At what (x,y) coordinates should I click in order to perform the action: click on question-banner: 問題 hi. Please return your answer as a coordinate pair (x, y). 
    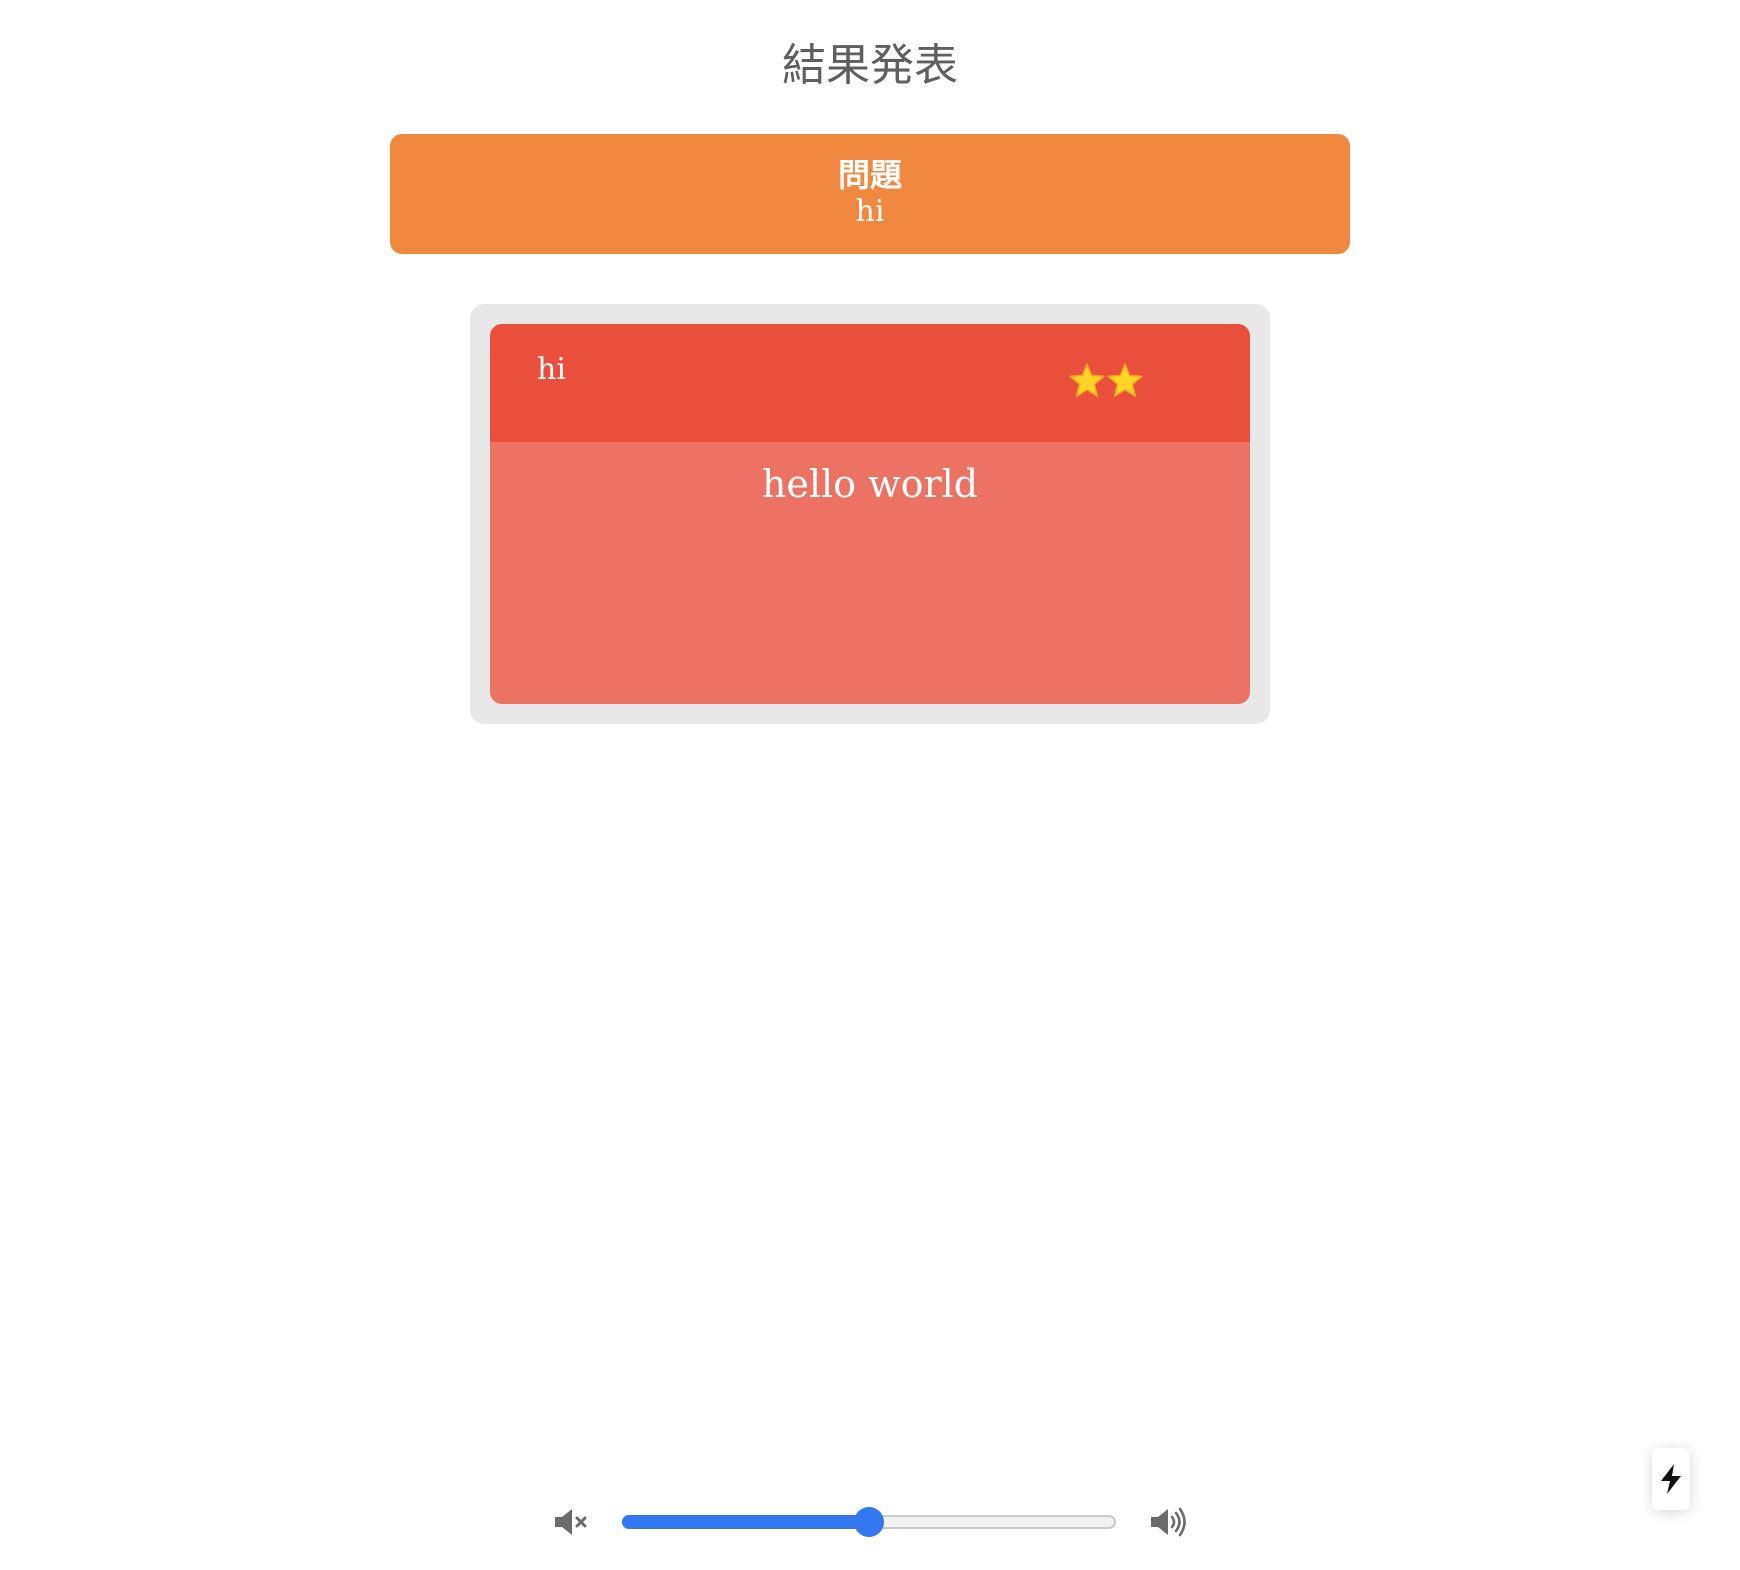
    Looking at the image, I should click on (870, 194).